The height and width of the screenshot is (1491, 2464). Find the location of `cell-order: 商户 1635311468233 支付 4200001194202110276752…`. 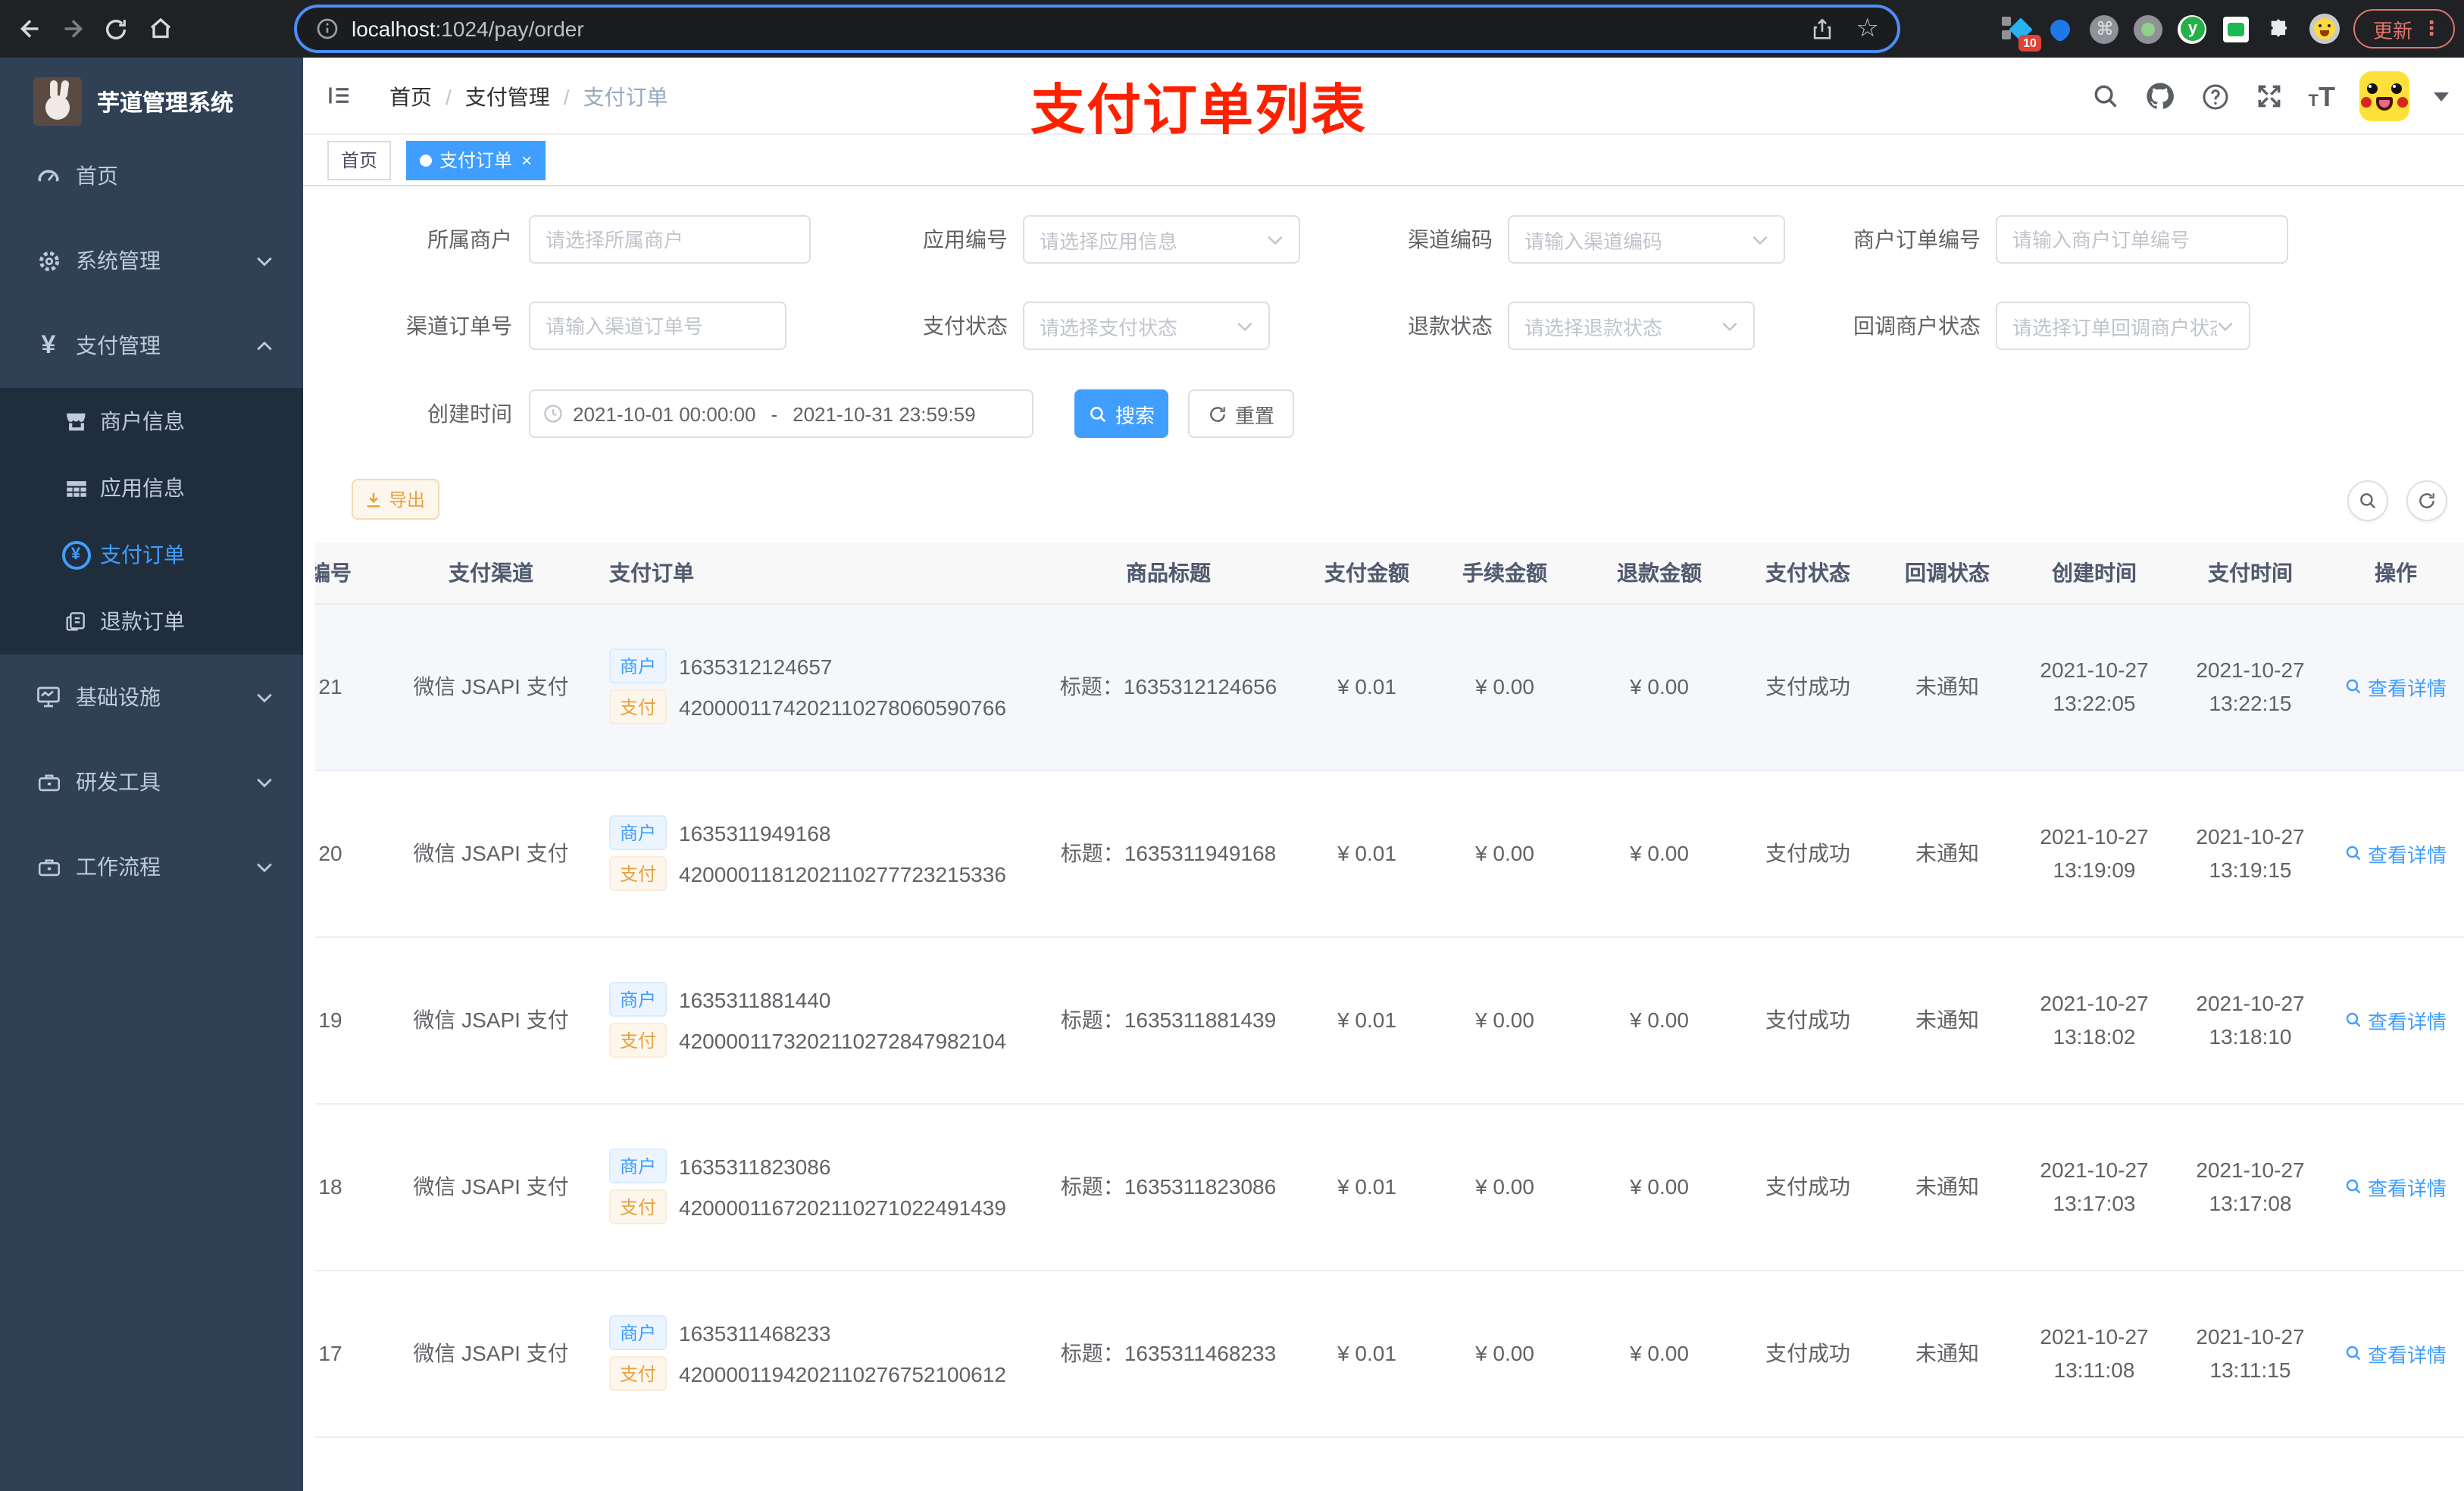

cell-order: 商户 1635311468233 支付 4200001194202110276752… is located at coordinates (810, 1353).